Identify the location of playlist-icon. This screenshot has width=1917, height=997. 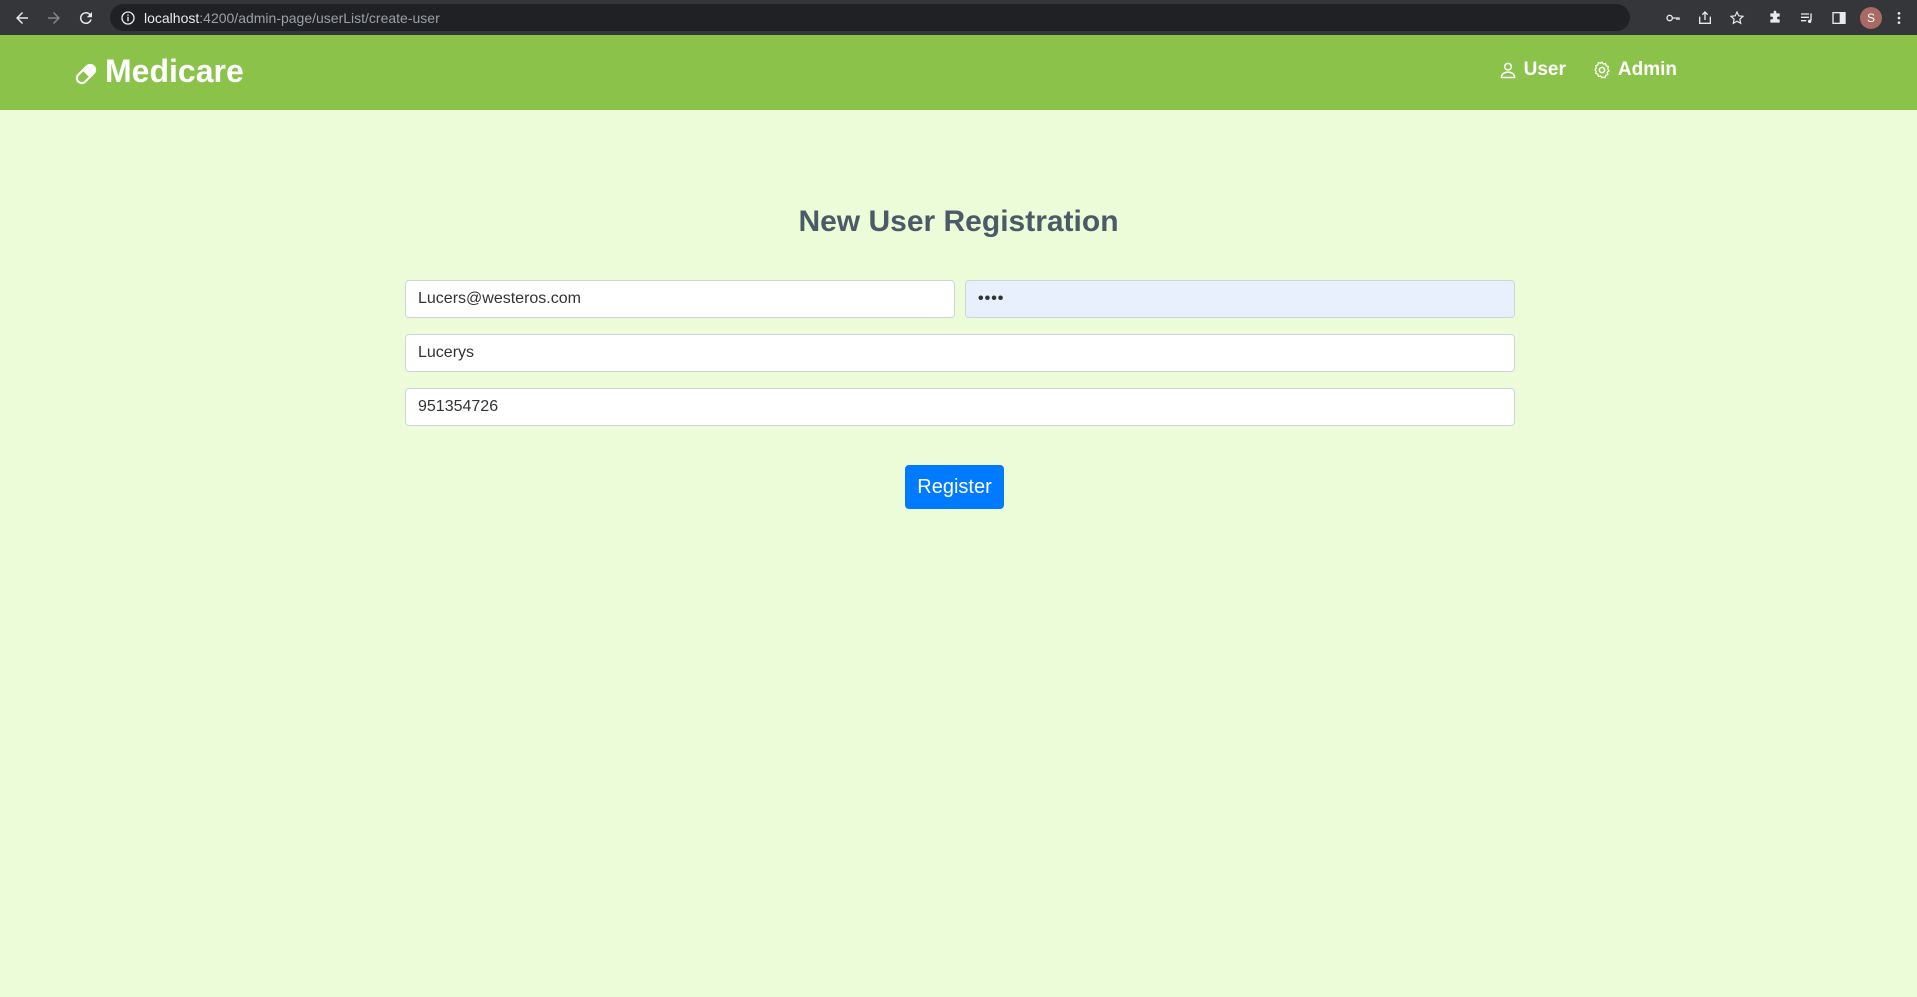
(1806, 17).